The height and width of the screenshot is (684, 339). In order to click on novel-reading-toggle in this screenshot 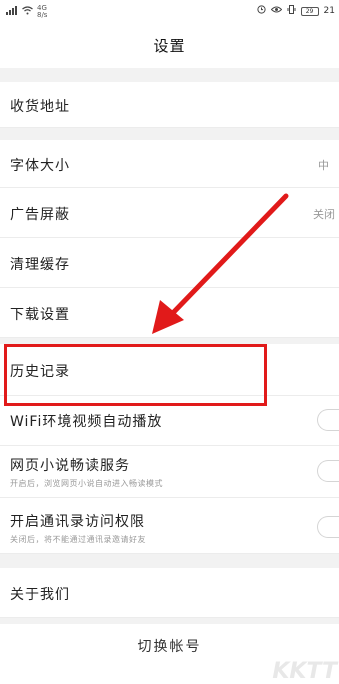, I will do `click(328, 471)`.